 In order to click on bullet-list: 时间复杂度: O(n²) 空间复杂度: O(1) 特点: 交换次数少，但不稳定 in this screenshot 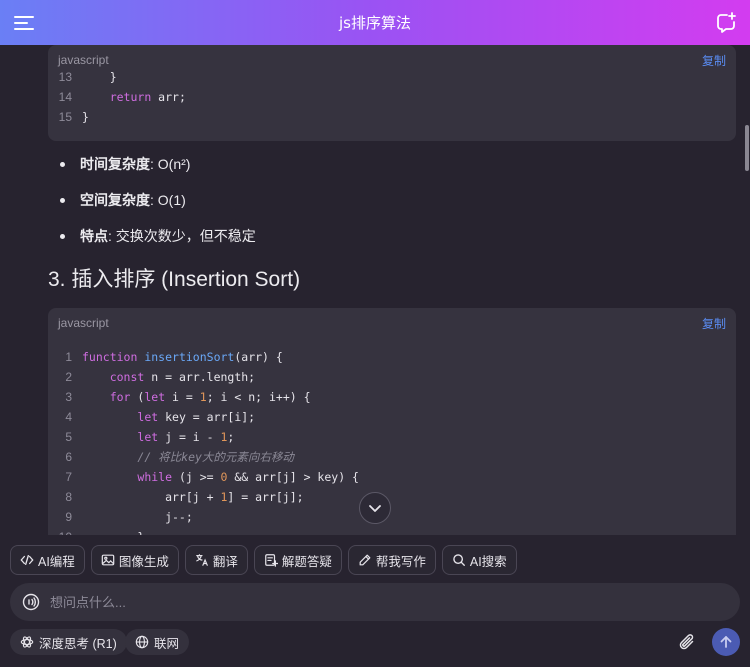, I will do `click(158, 207)`.